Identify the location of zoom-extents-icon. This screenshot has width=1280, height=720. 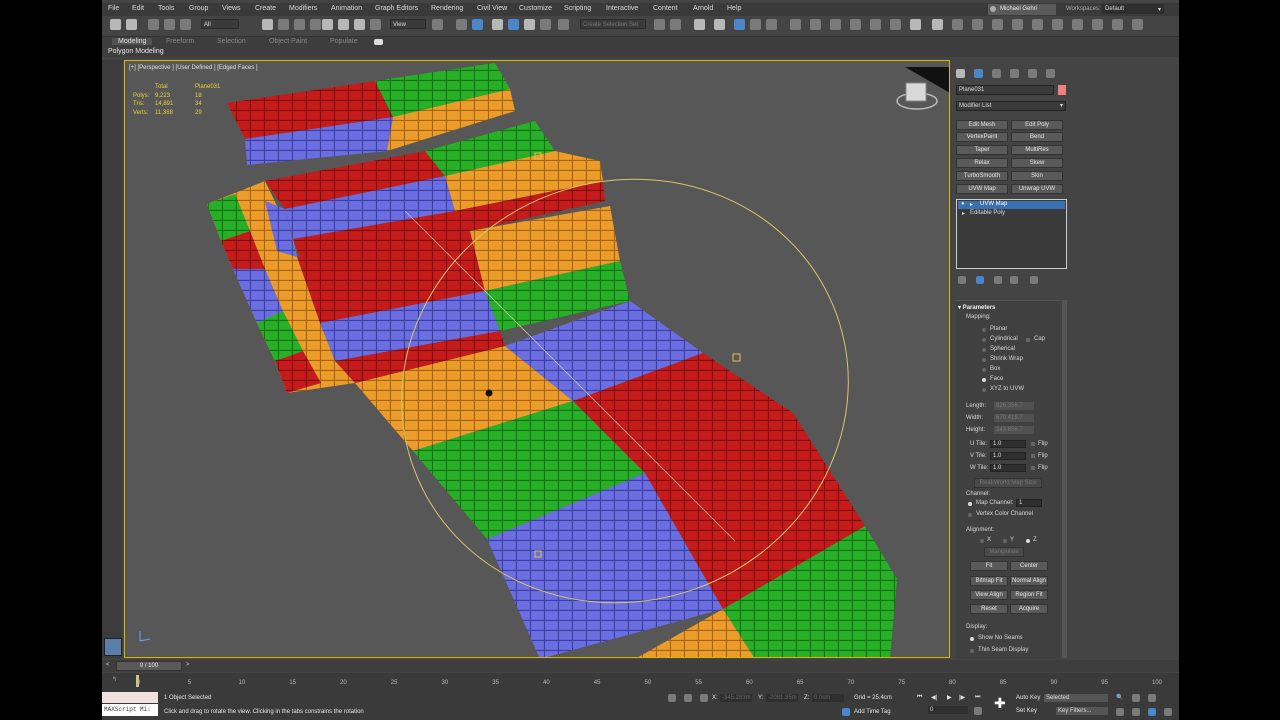
(1152, 698).